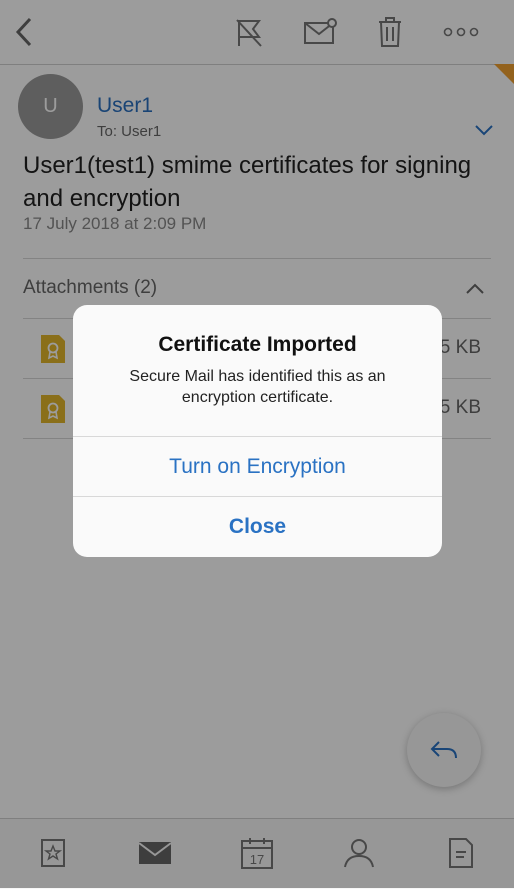 Image resolution: width=514 pixels, height=889 pixels. Describe the element at coordinates (257, 527) in the screenshot. I see `close-button: Close` at that location.